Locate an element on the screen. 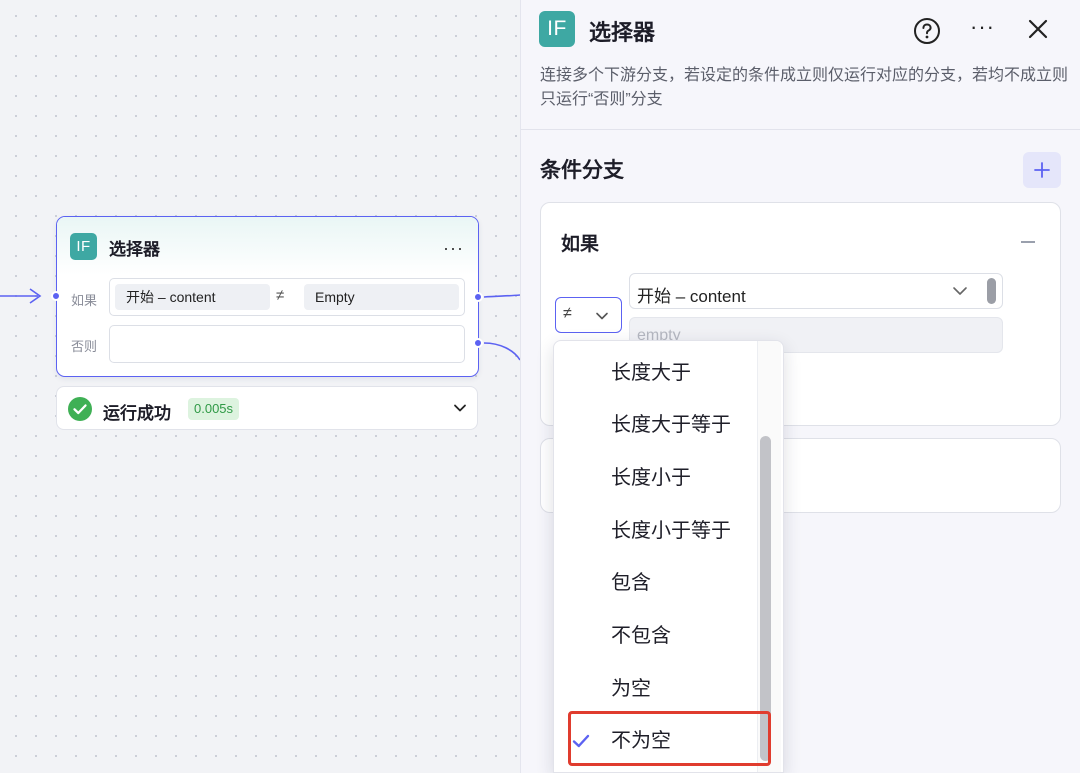 Image resolution: width=1080 pixels, height=773 pixels. node-else-output-port is located at coordinates (478, 343).